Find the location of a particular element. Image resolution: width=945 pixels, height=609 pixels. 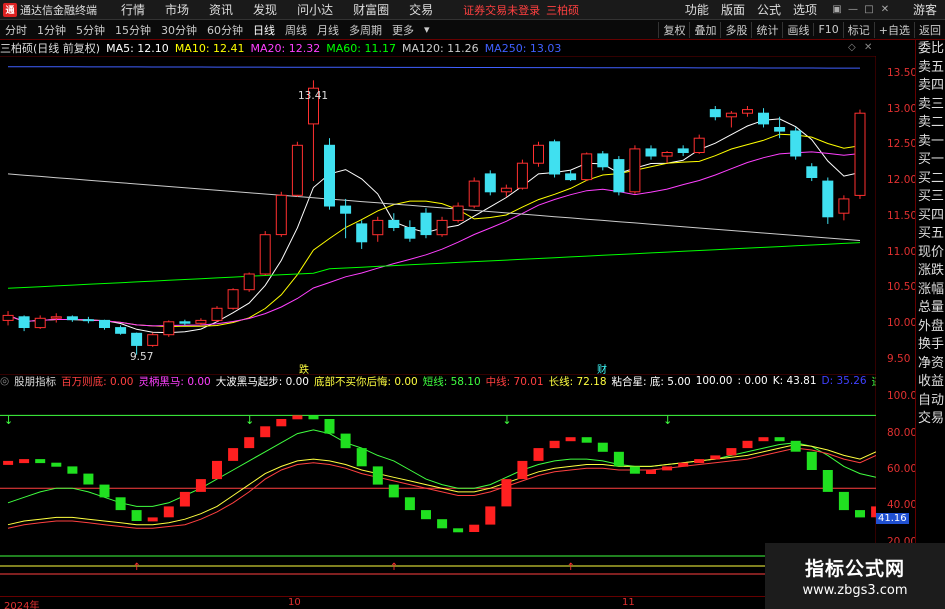

side-panel-item: 买三 is located at coordinates (930, 197).